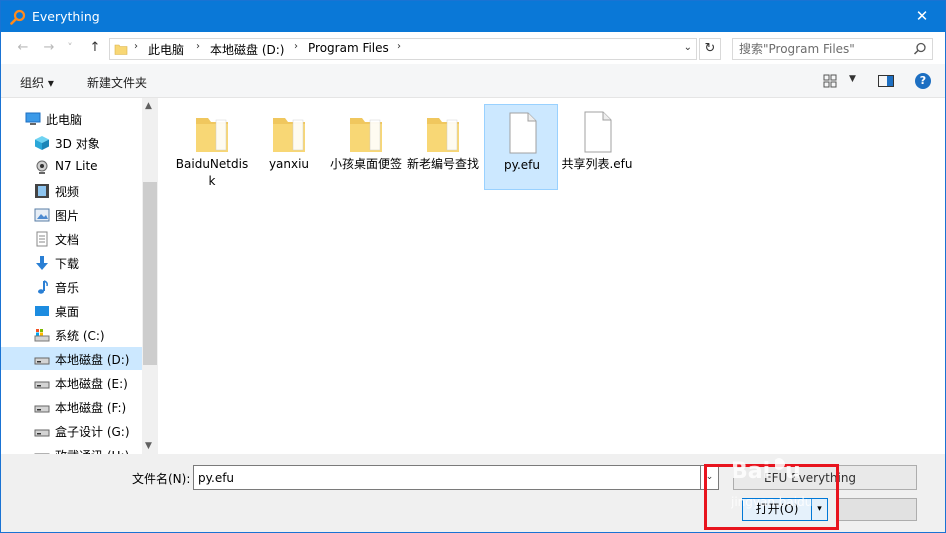  I want to click on nav-item: 视频, so click(71, 190).